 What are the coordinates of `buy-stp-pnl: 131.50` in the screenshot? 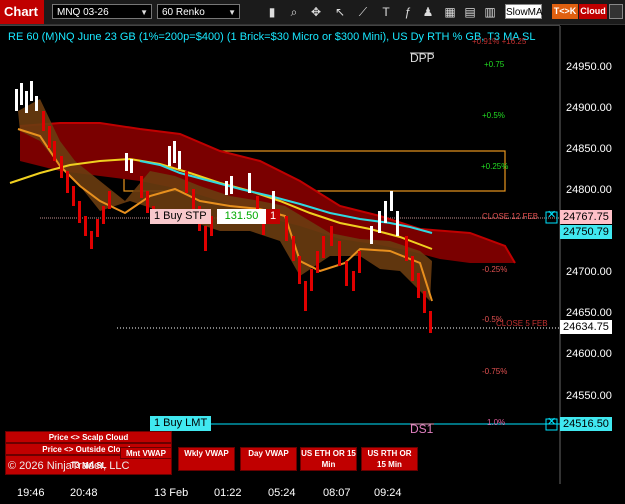 It's located at (241, 216).